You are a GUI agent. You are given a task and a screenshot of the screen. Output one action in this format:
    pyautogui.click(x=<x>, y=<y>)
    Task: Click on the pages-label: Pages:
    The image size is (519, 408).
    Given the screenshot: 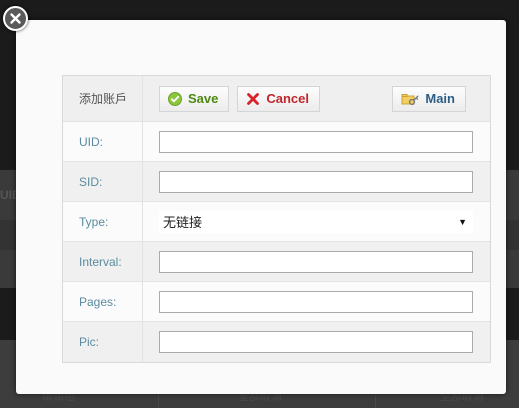 What is the action you would take?
    pyautogui.click(x=103, y=301)
    